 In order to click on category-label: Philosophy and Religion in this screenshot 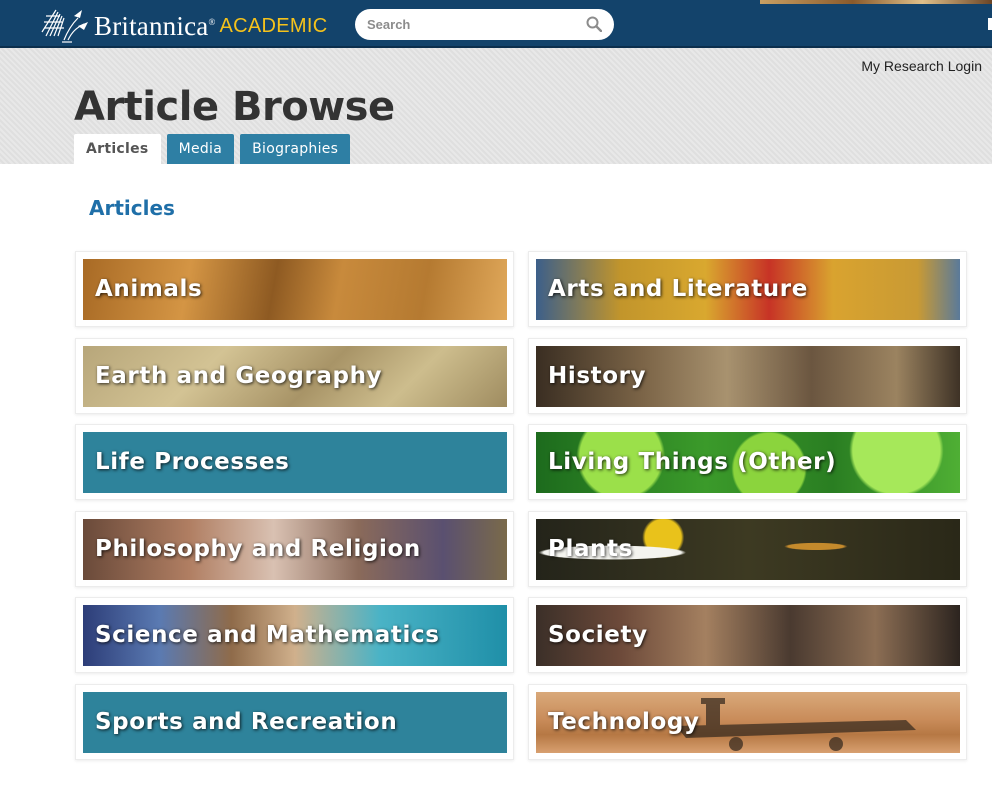, I will do `click(258, 549)`.